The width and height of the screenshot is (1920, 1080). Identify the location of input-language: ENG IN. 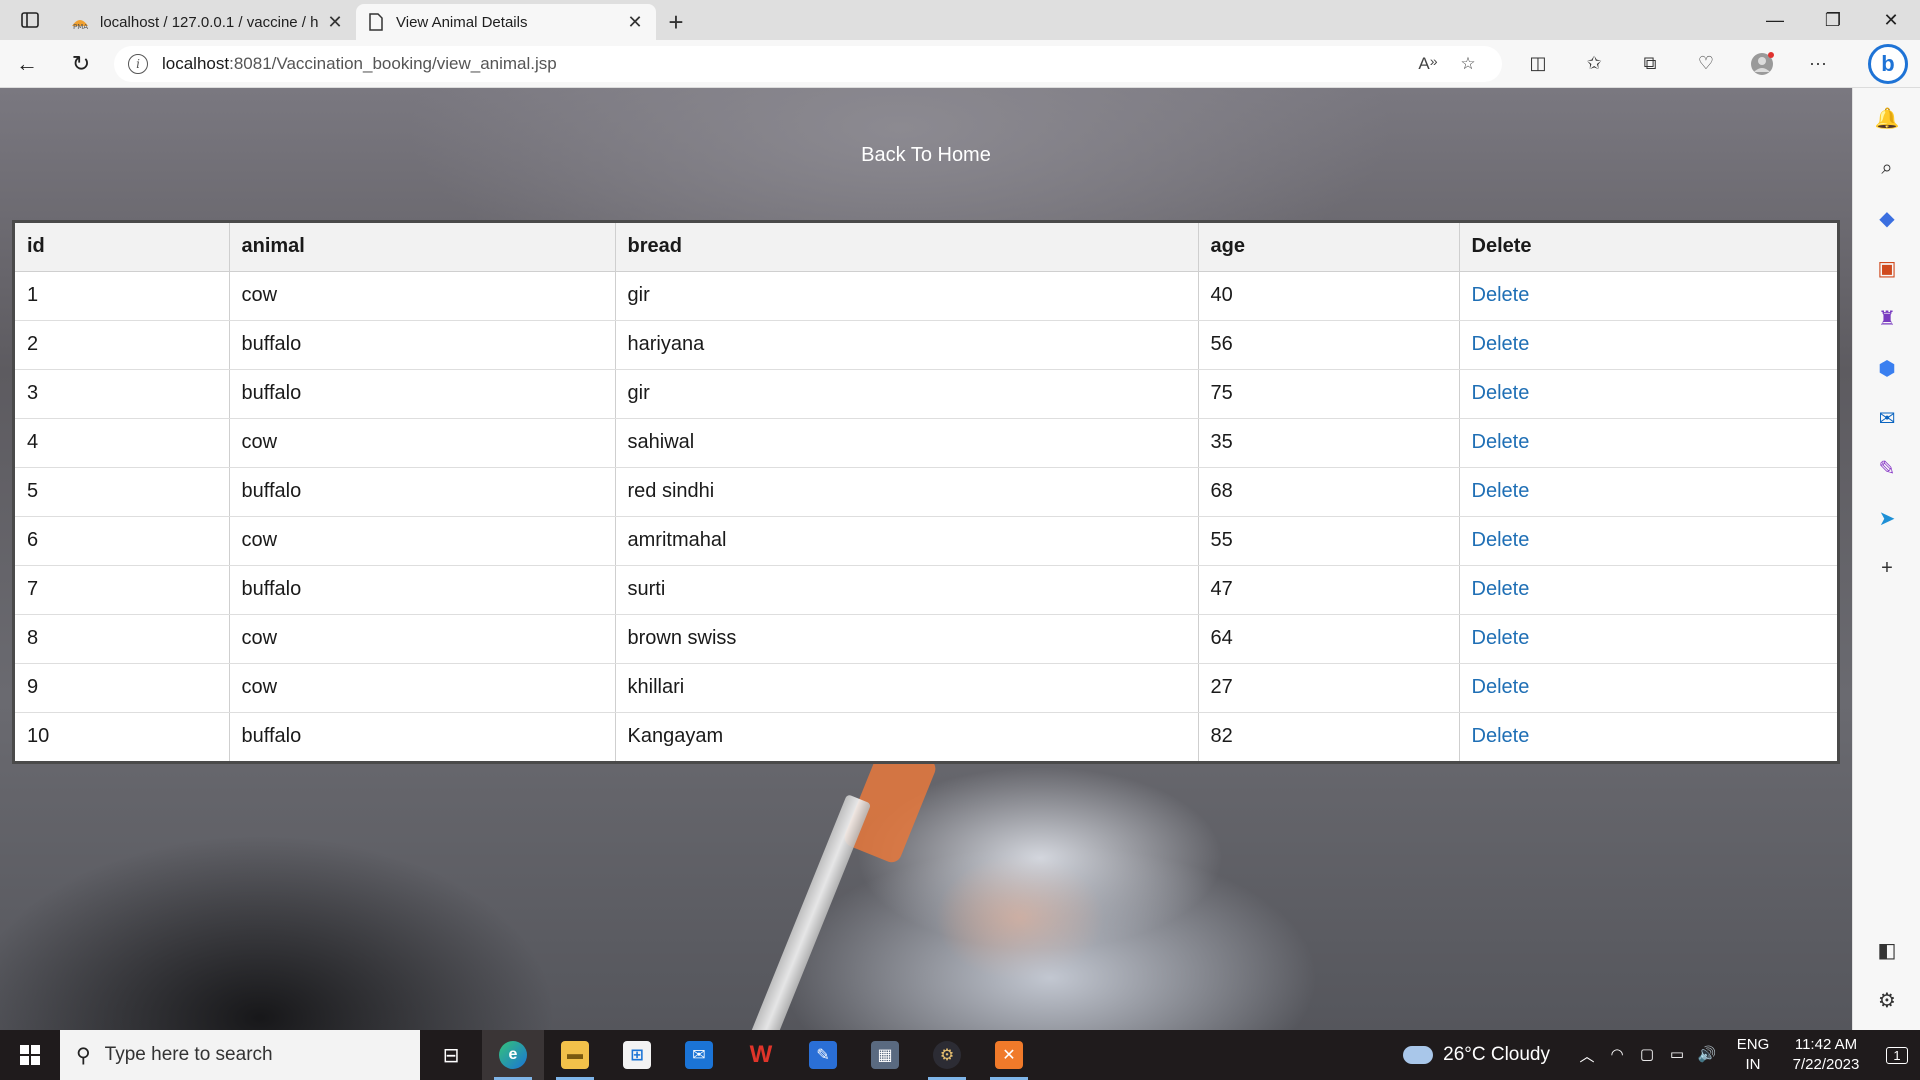
(1753, 1055).